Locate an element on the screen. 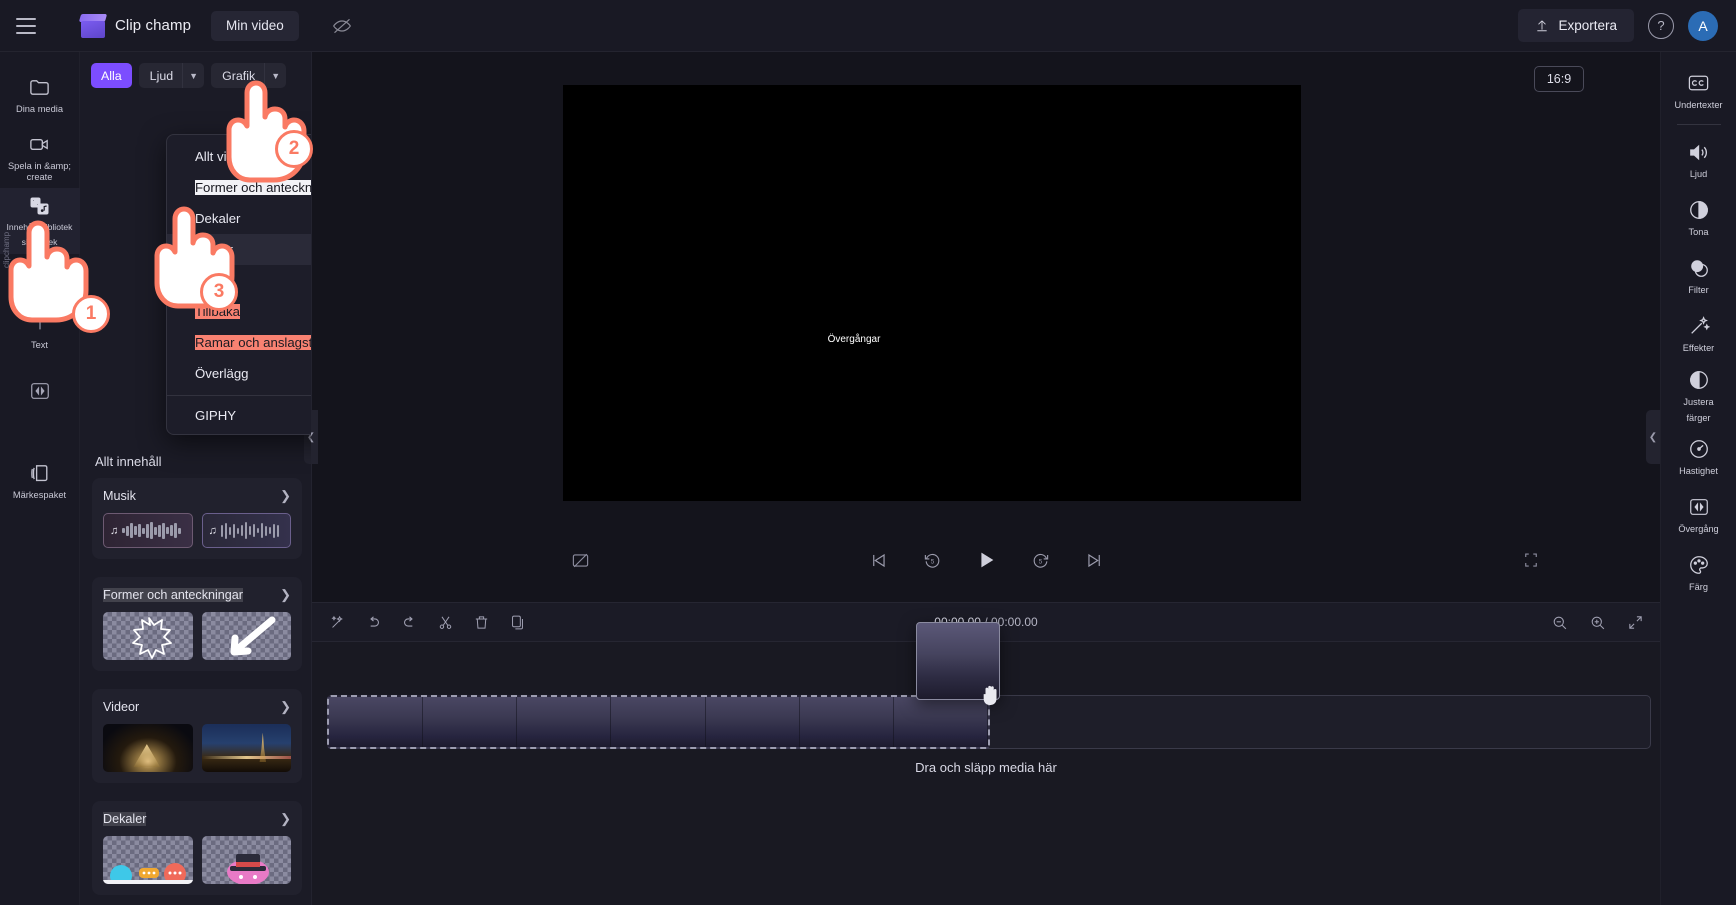  waveform is located at coordinates (252, 530).